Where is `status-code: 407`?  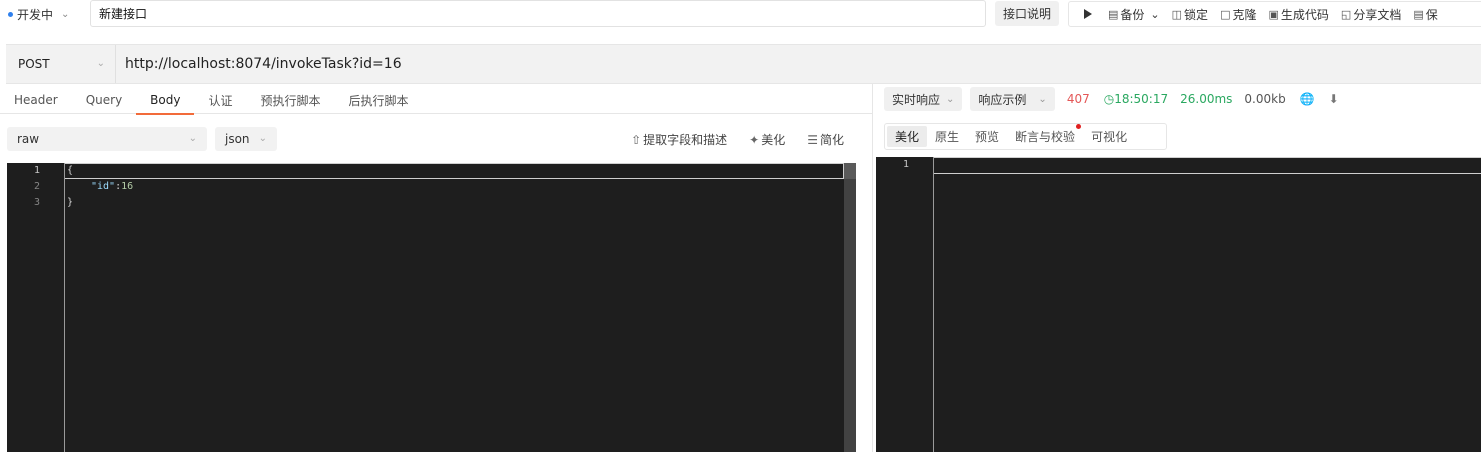
status-code: 407 is located at coordinates (1078, 99).